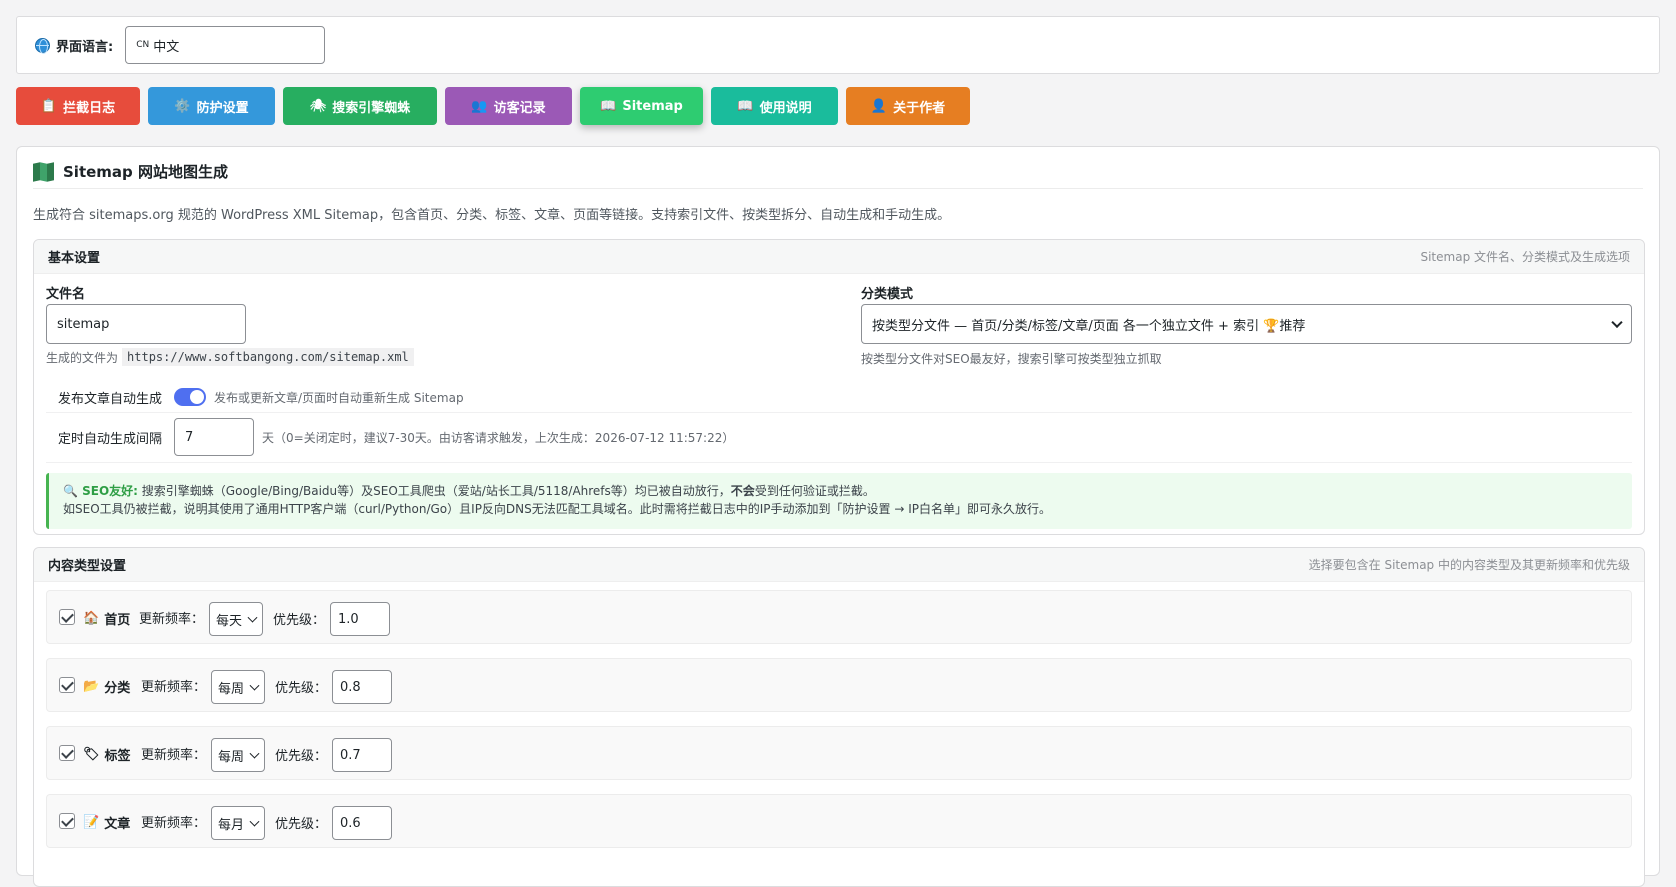 This screenshot has width=1676, height=887. I want to click on home-icon: 🏠, so click(91, 618).